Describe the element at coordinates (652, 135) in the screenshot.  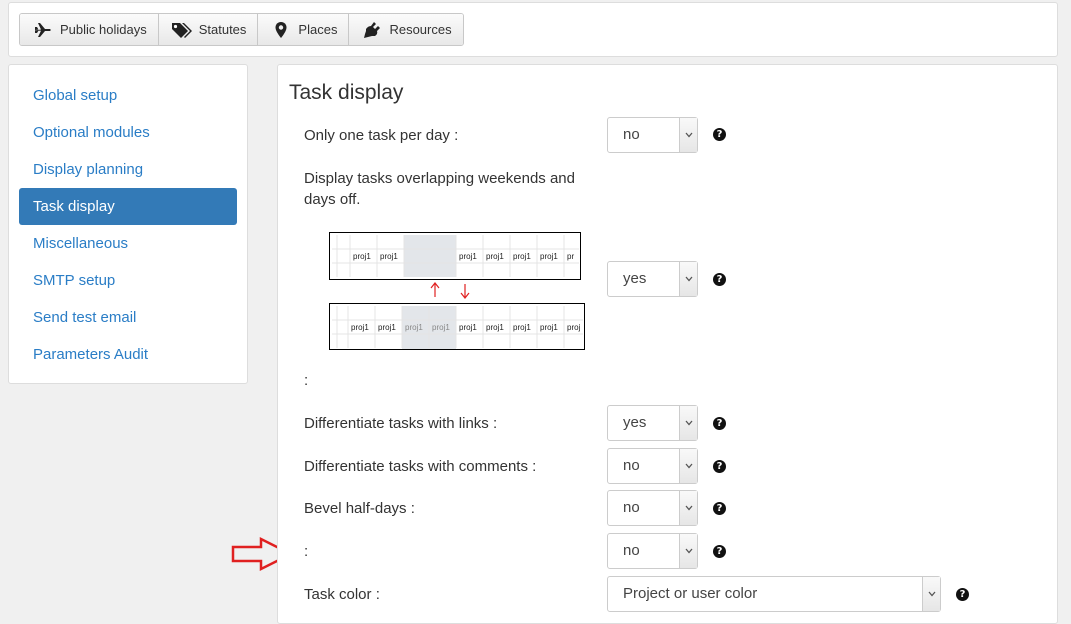
I see `one-task-per-day-select: no` at that location.